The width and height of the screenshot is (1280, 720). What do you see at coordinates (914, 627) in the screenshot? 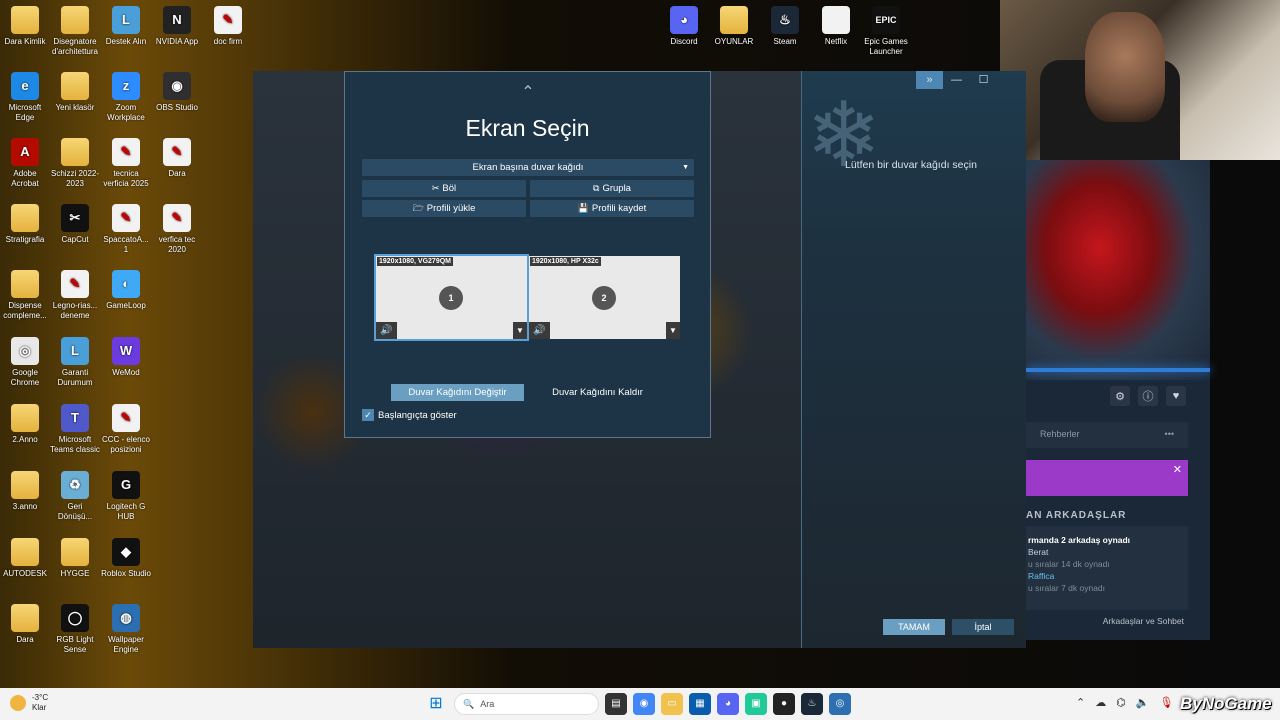
I see `ok-button: TAMAM` at bounding box center [914, 627].